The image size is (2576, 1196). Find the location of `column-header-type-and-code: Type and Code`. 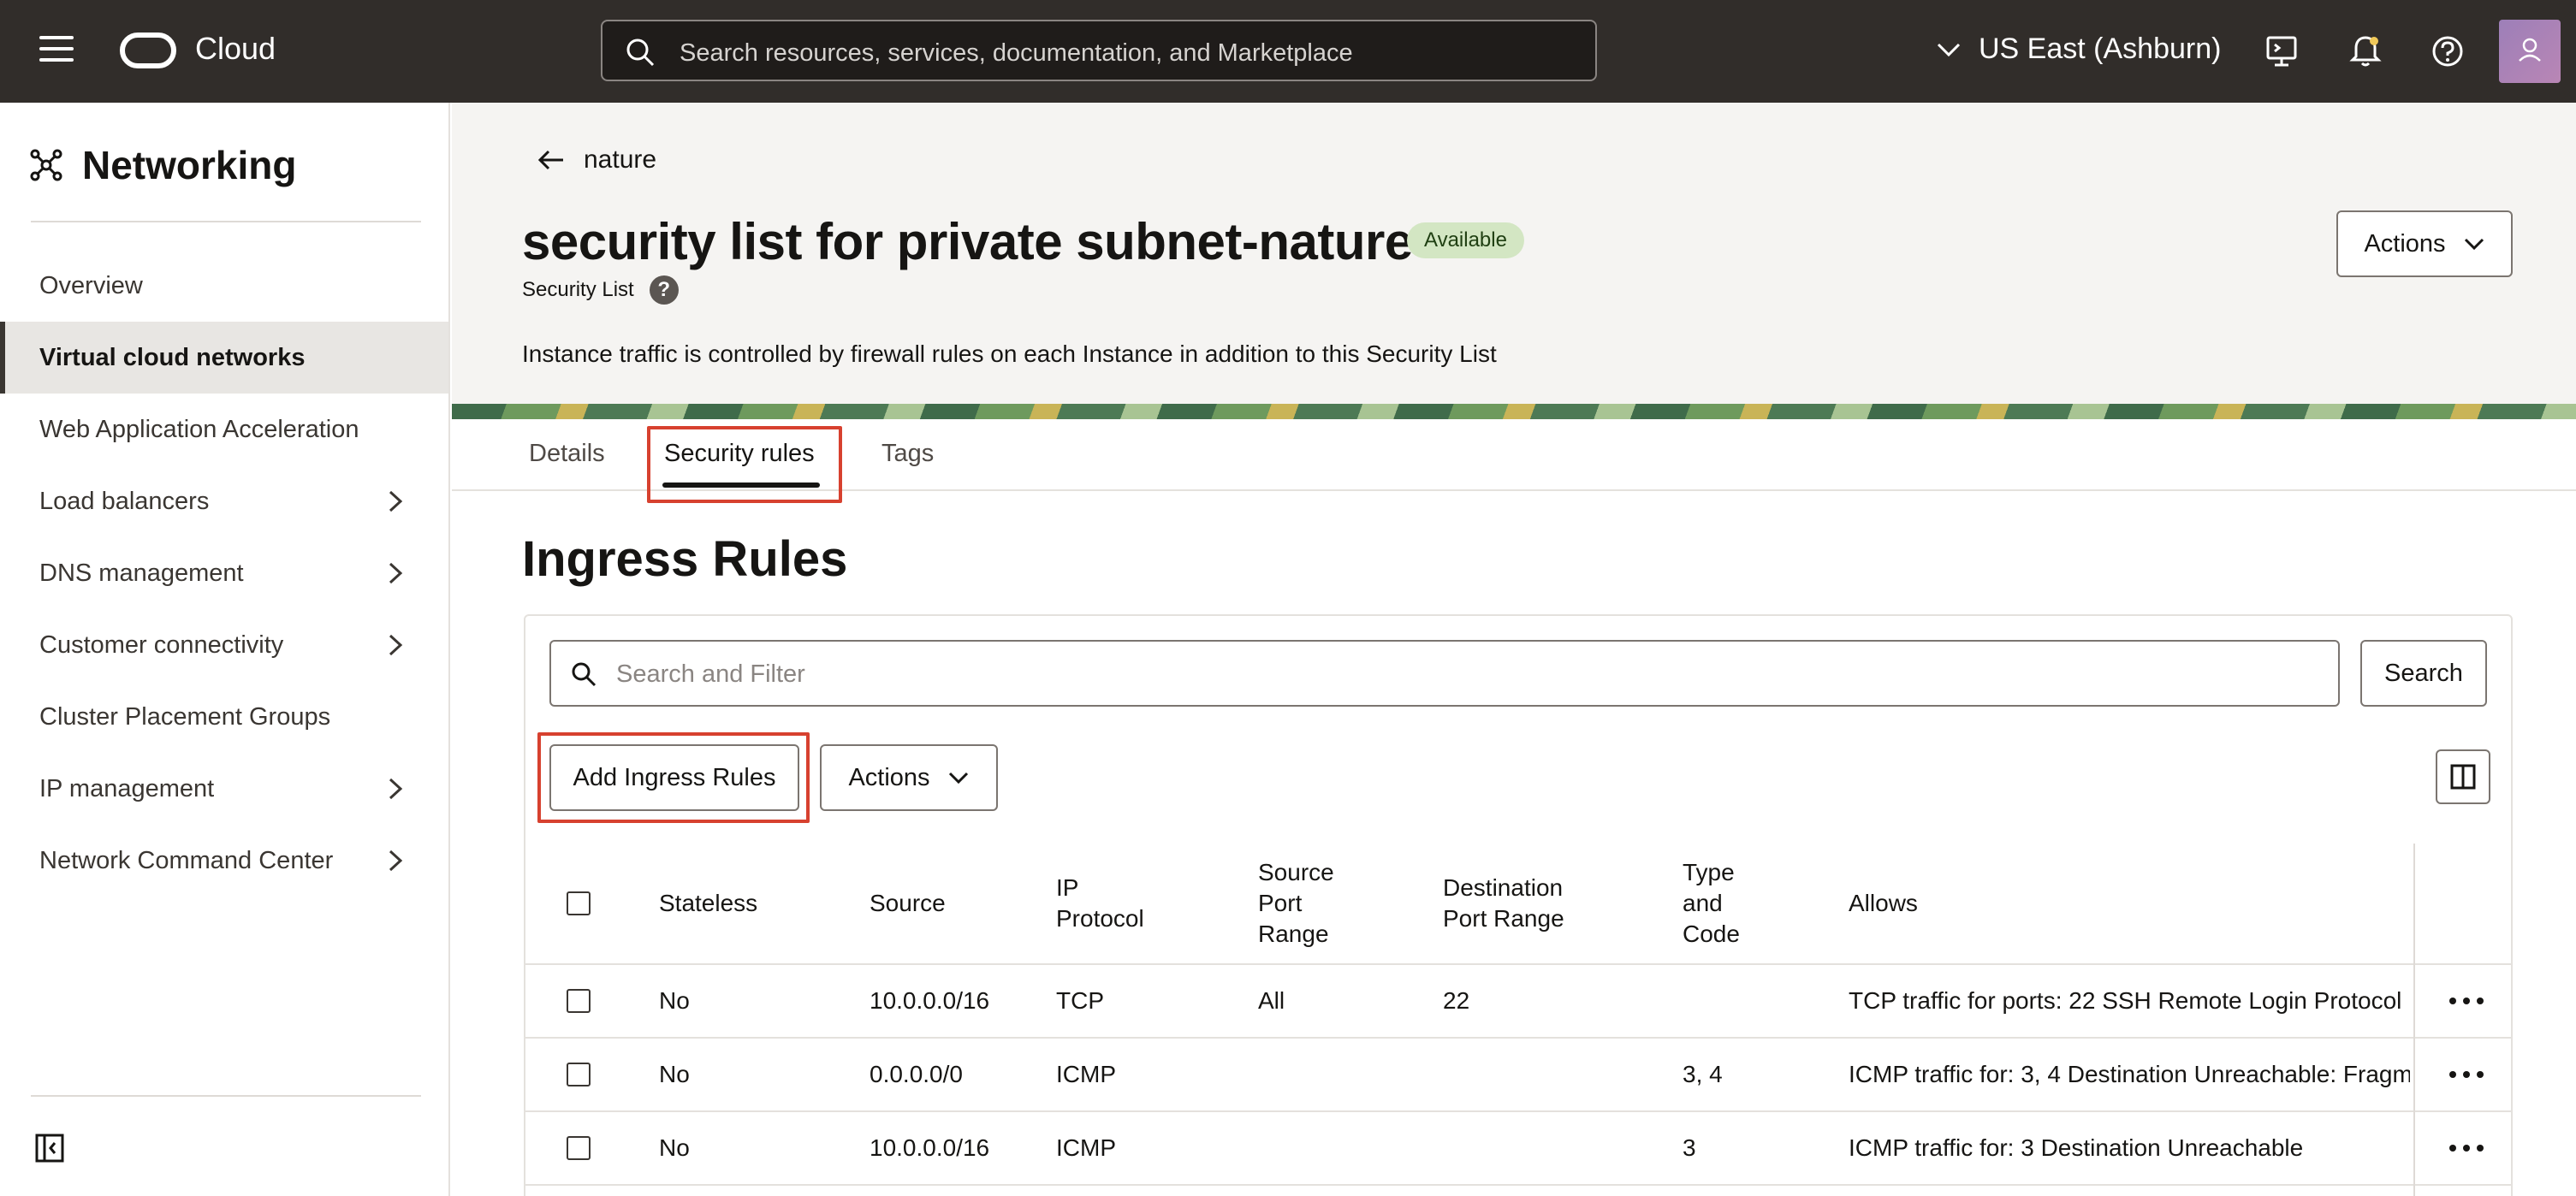

column-header-type-and-code: Type and Code is located at coordinates (1711, 903).